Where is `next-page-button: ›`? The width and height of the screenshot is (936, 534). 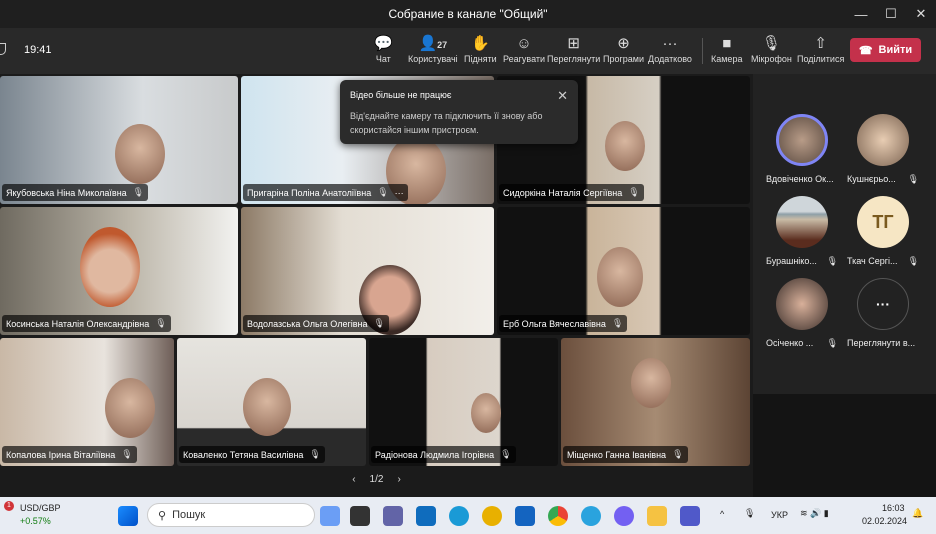 next-page-button: › is located at coordinates (398, 482).